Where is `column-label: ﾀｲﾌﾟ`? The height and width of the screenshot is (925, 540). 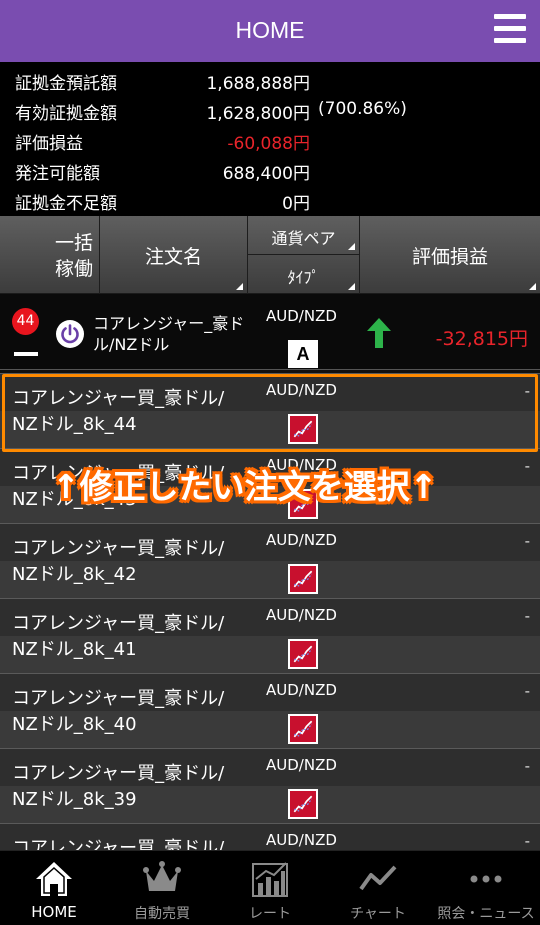
column-label: ﾀｲﾌﾟ is located at coordinates (303, 277).